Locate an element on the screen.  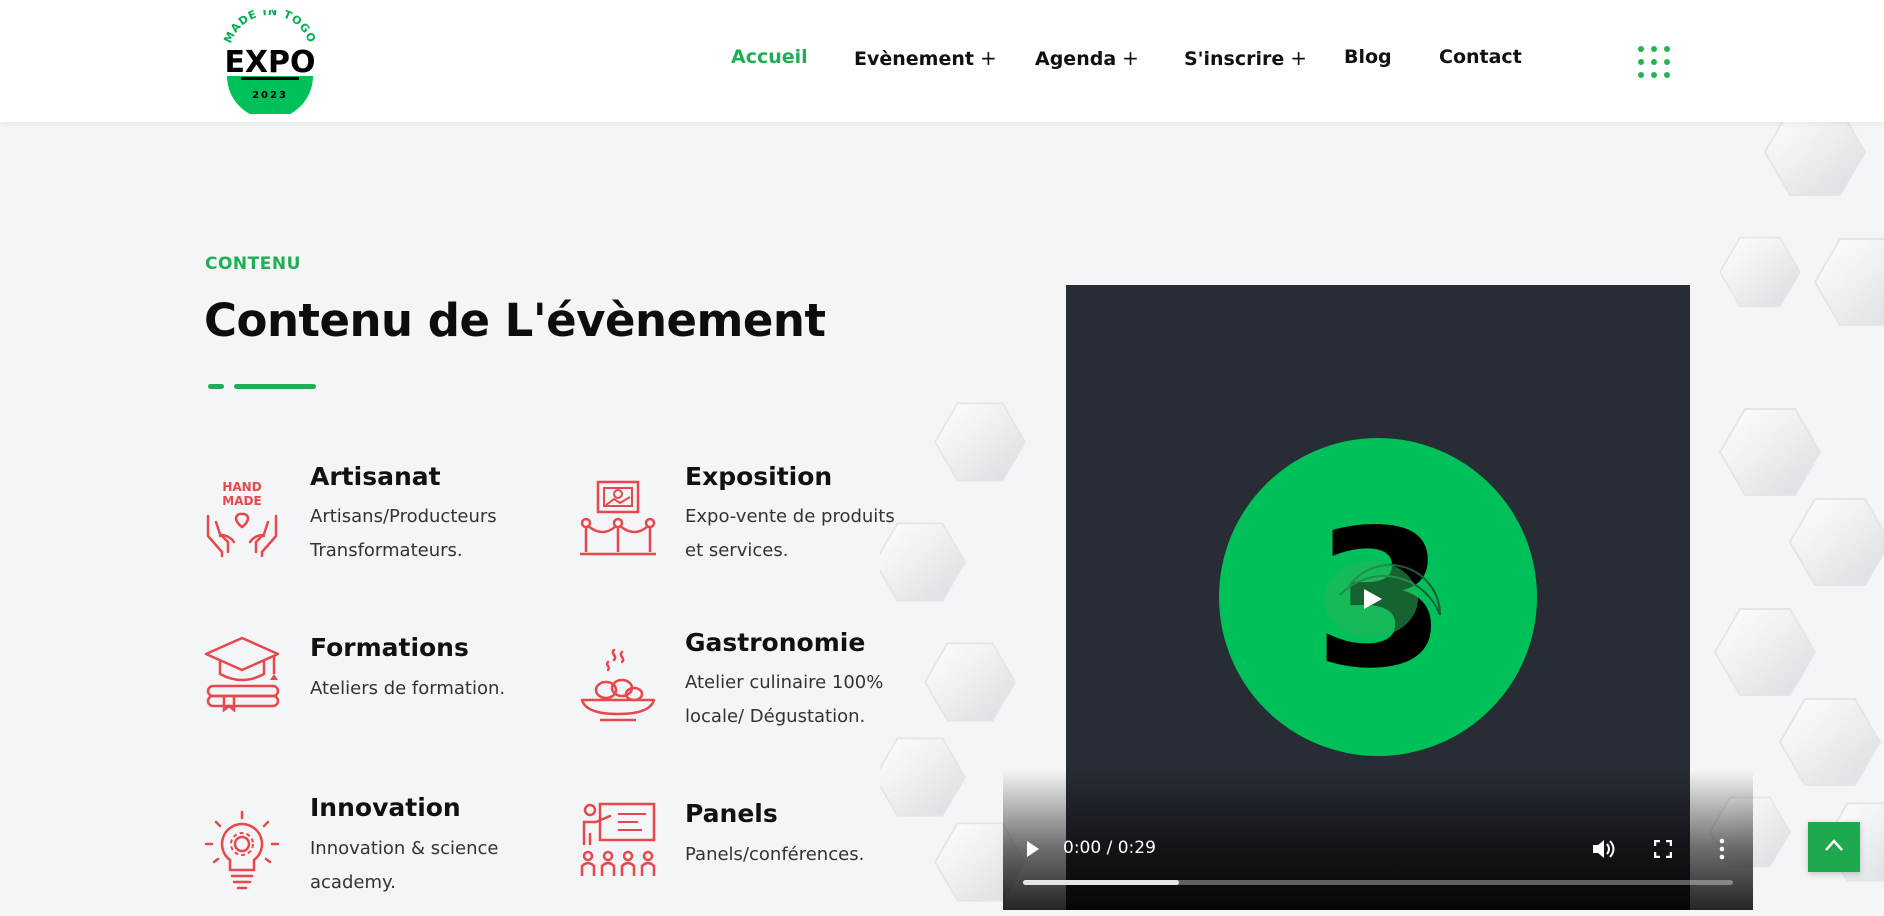
nav-item-blog: Blog is located at coordinates (1368, 57).